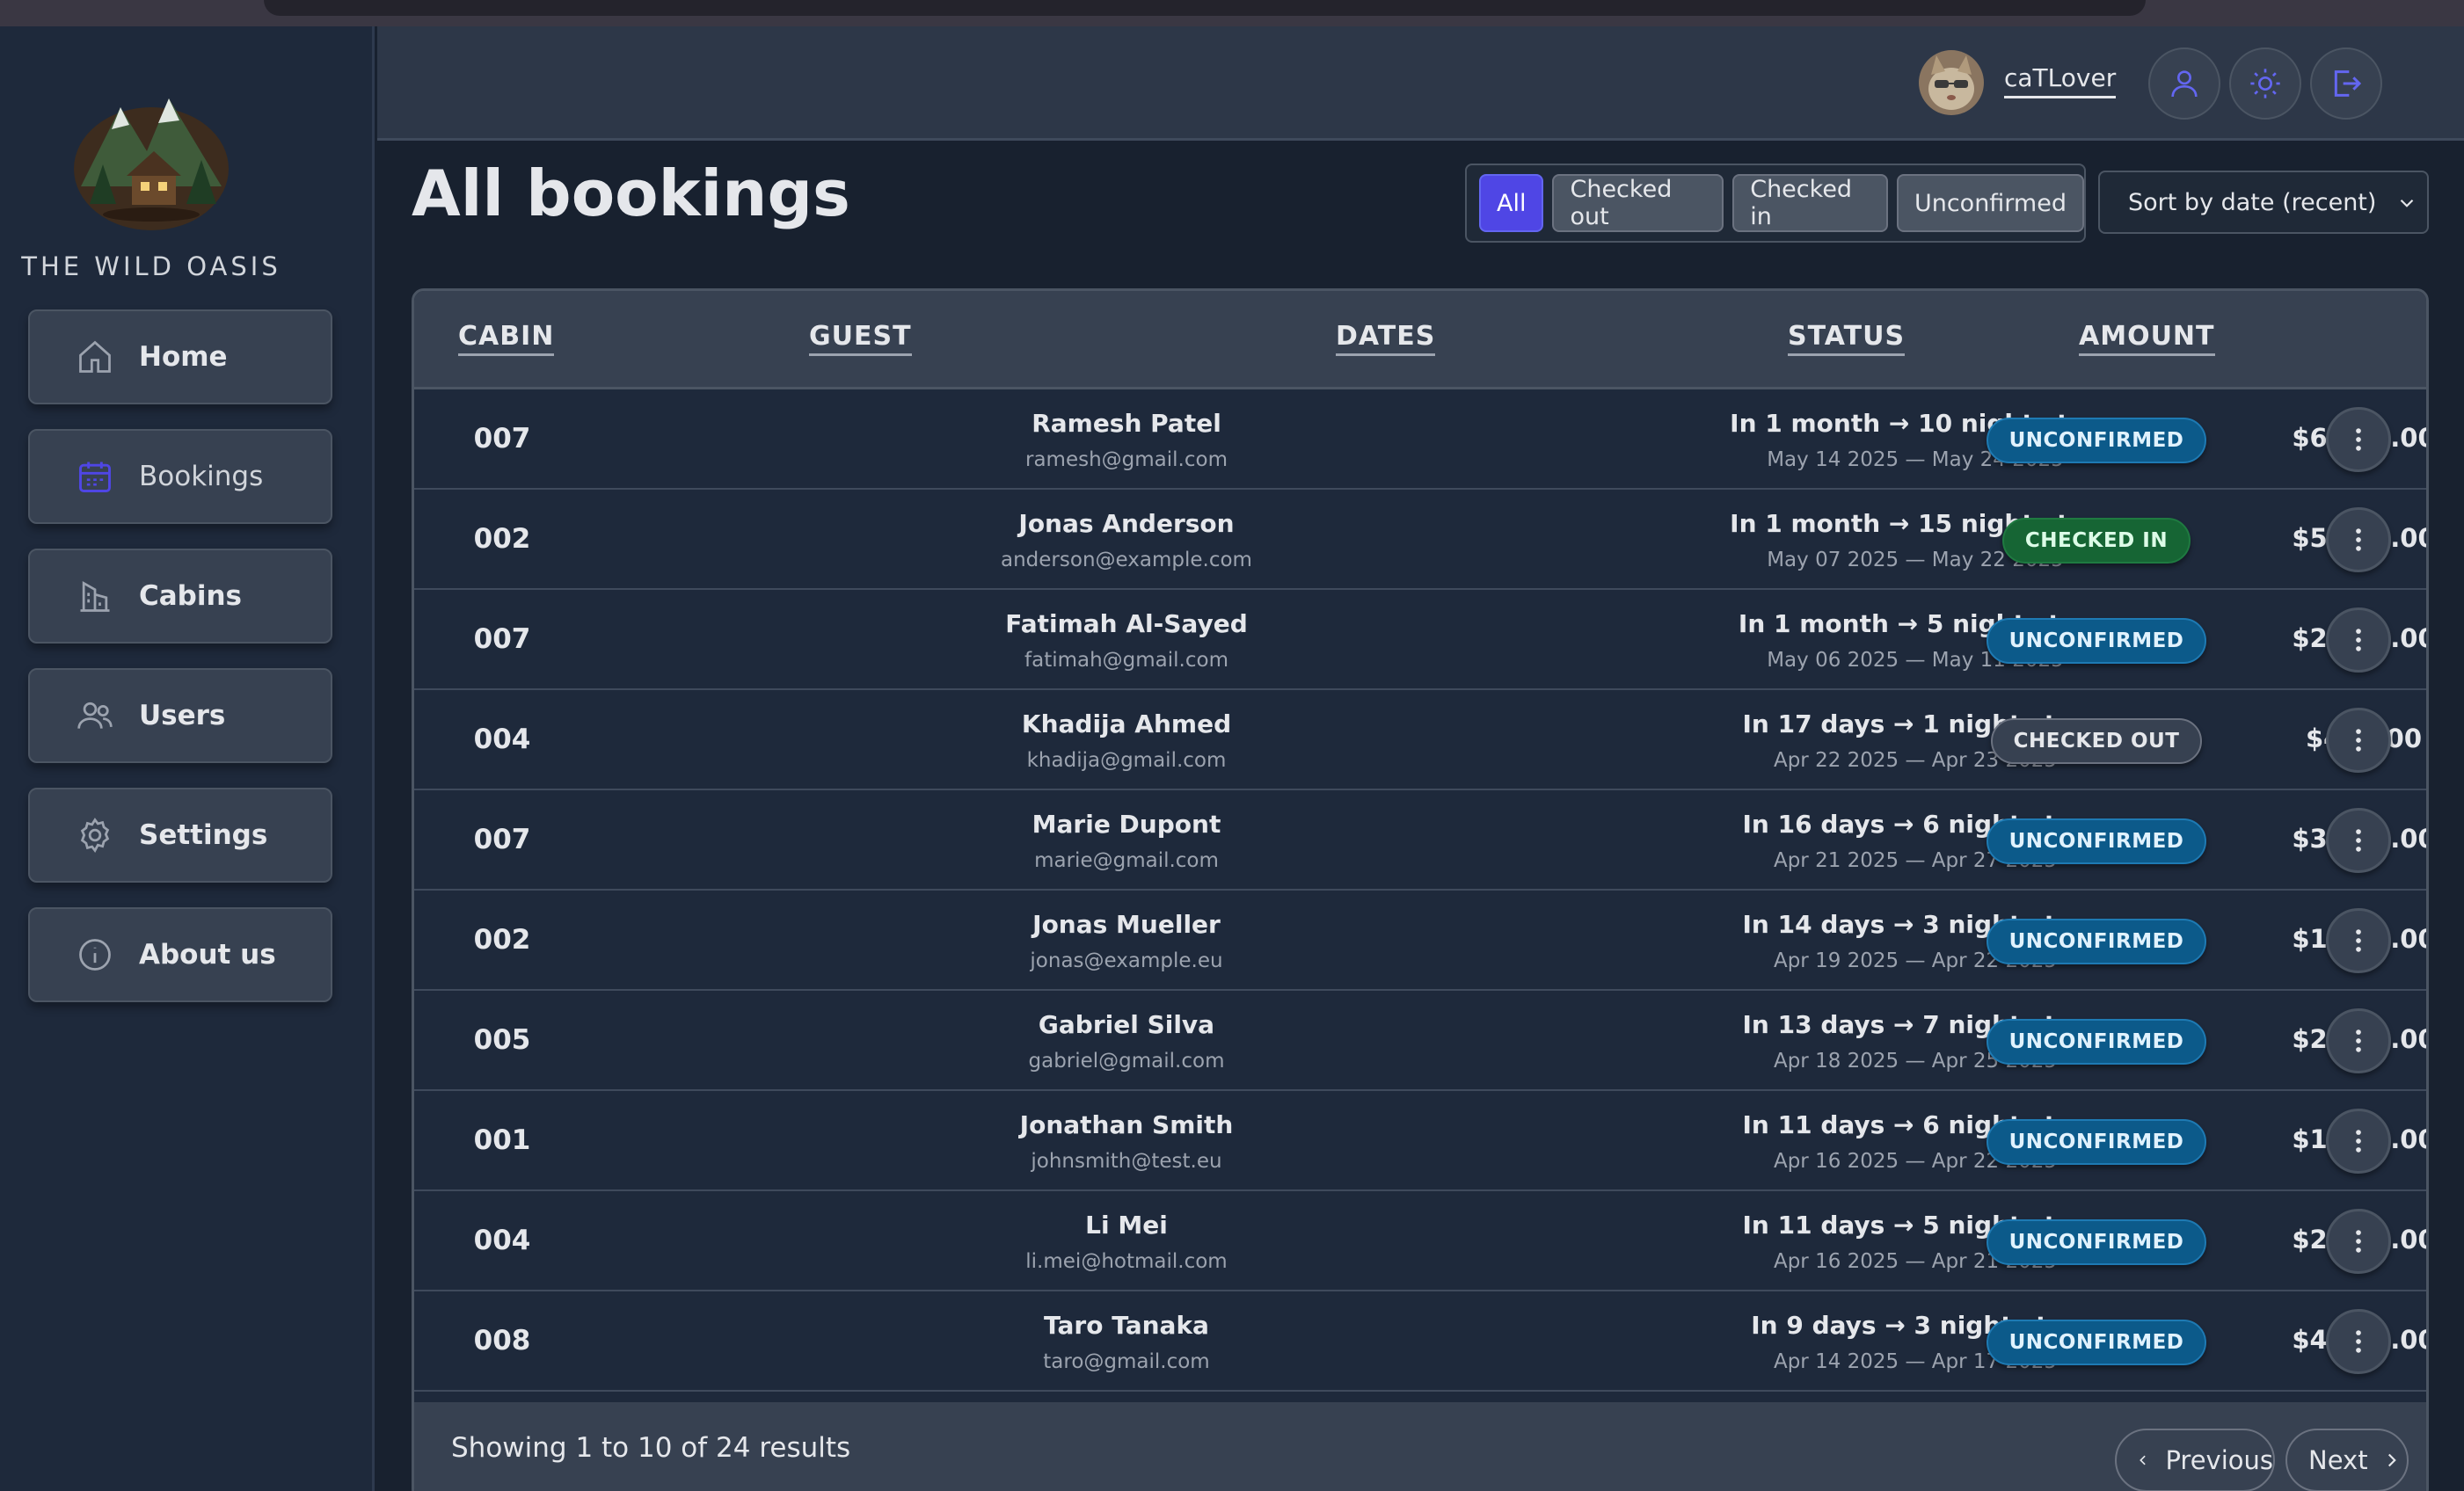 The height and width of the screenshot is (1491, 2464). I want to click on browser-address-bar, so click(1205, 8).